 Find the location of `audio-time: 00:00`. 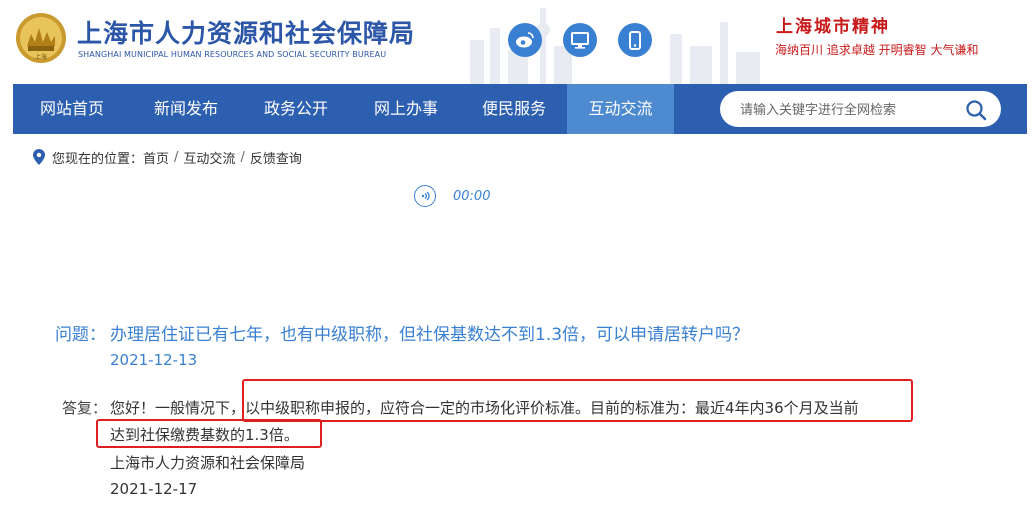

audio-time: 00:00 is located at coordinates (472, 196).